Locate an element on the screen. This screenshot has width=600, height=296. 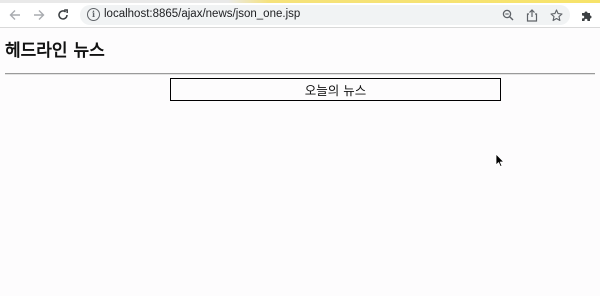
share-icon is located at coordinates (532, 15).